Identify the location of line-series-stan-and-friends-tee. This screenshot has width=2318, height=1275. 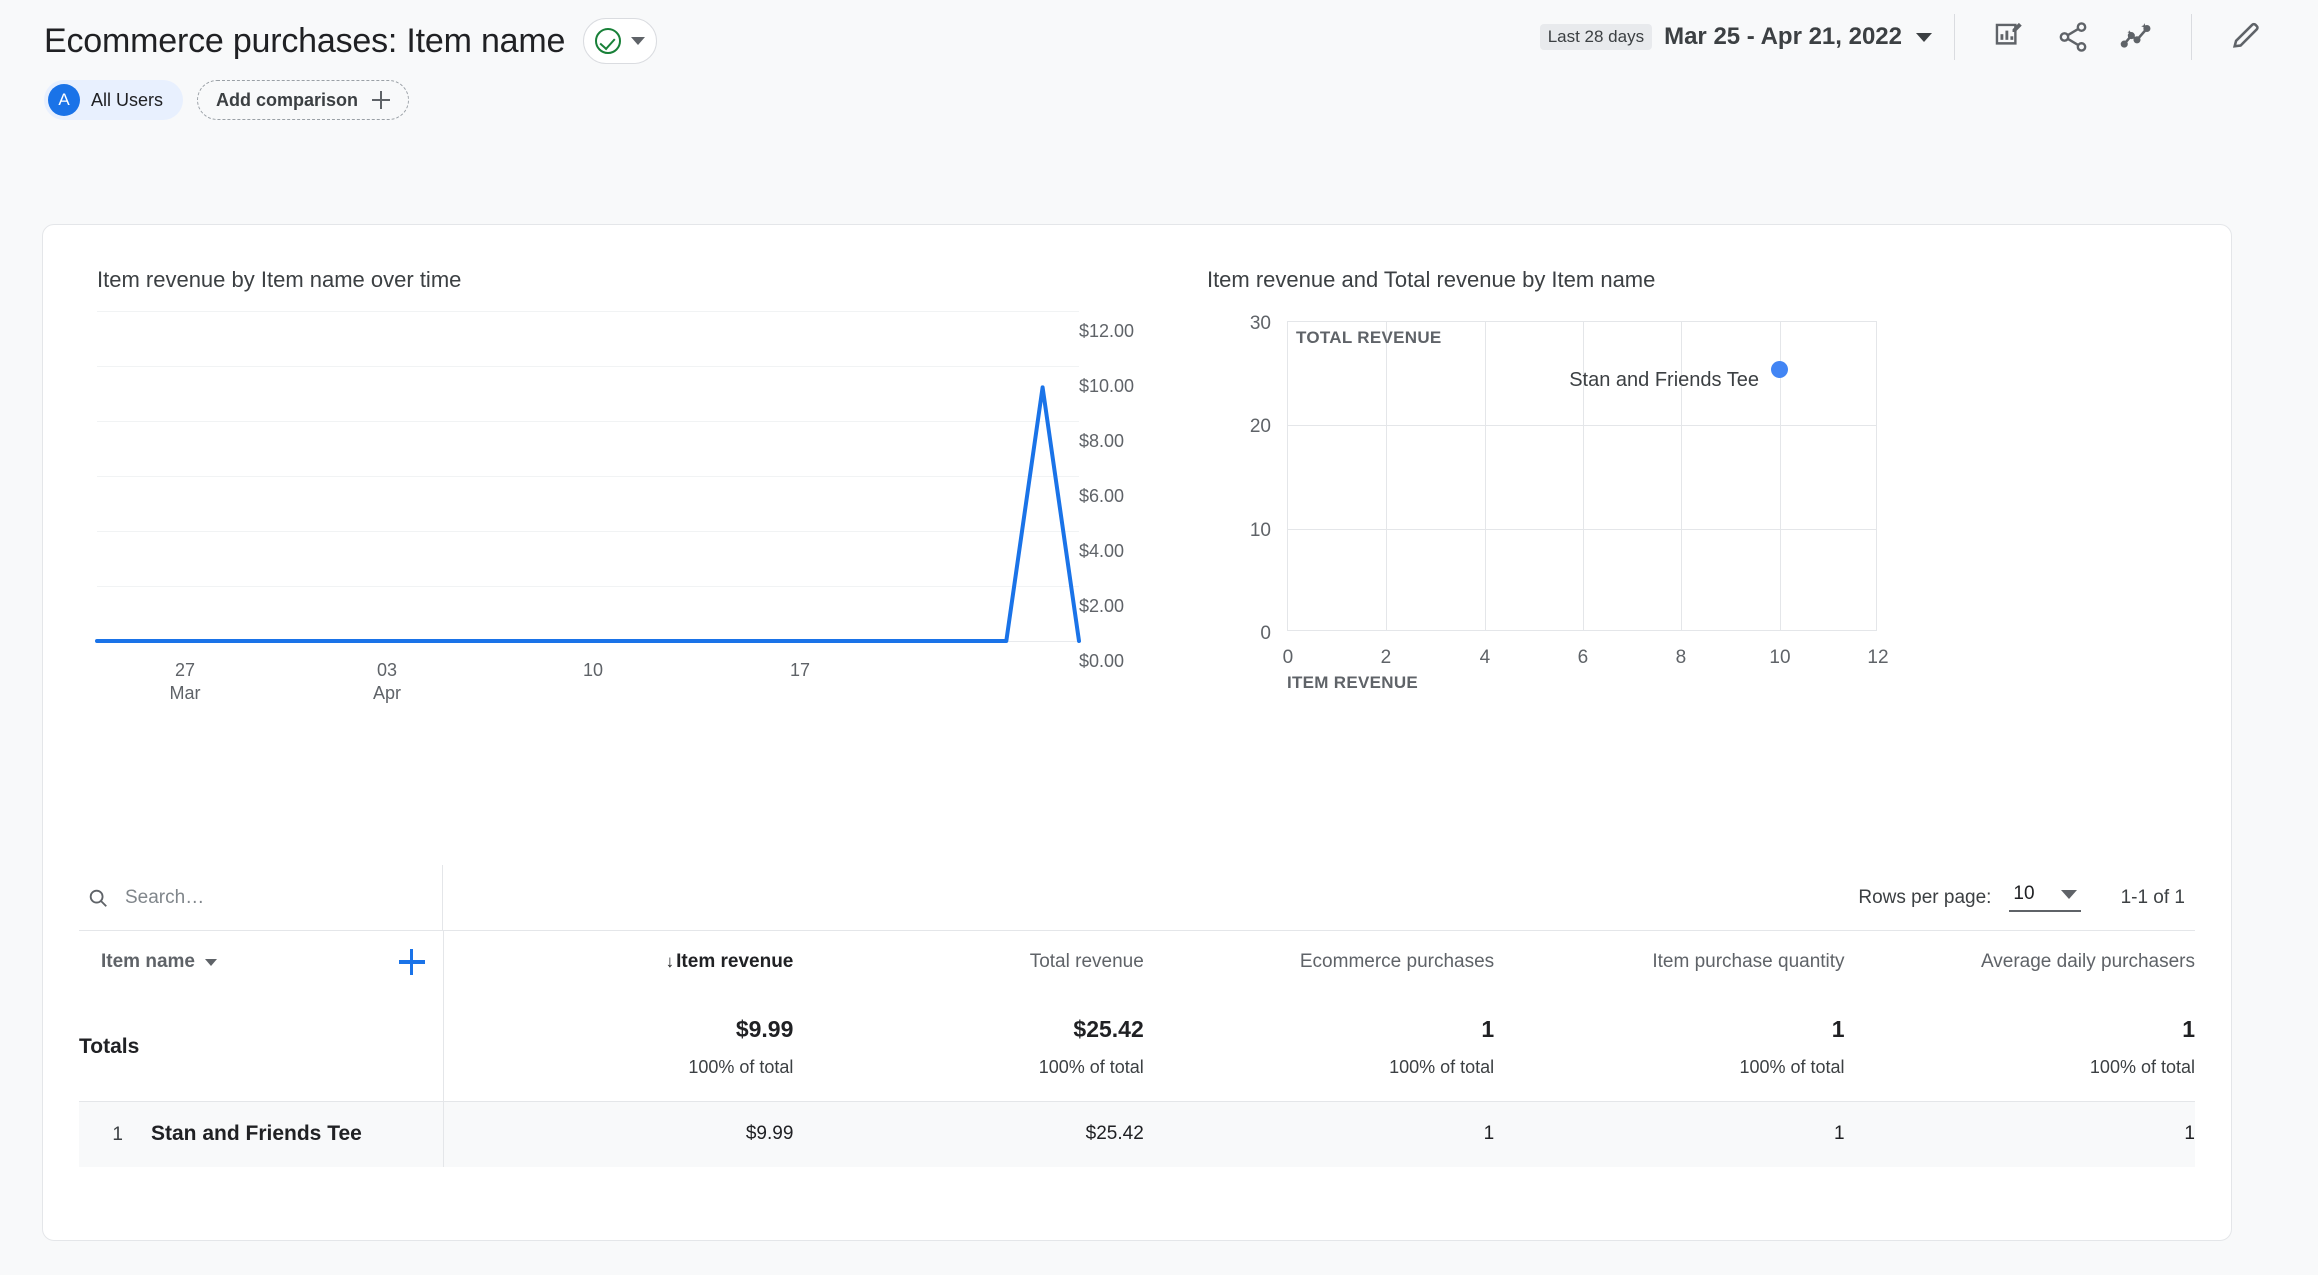
(588, 514).